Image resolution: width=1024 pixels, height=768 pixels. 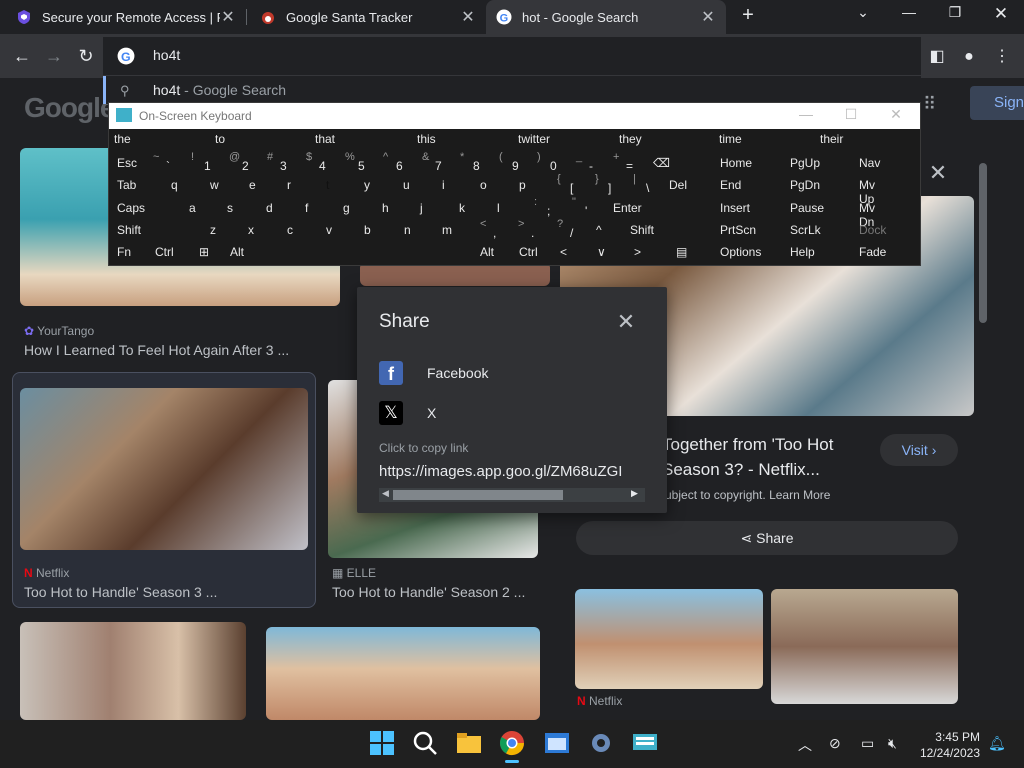 What do you see at coordinates (863, 16) in the screenshot?
I see `tab-search-chevron-icon: ⌄` at bounding box center [863, 16].